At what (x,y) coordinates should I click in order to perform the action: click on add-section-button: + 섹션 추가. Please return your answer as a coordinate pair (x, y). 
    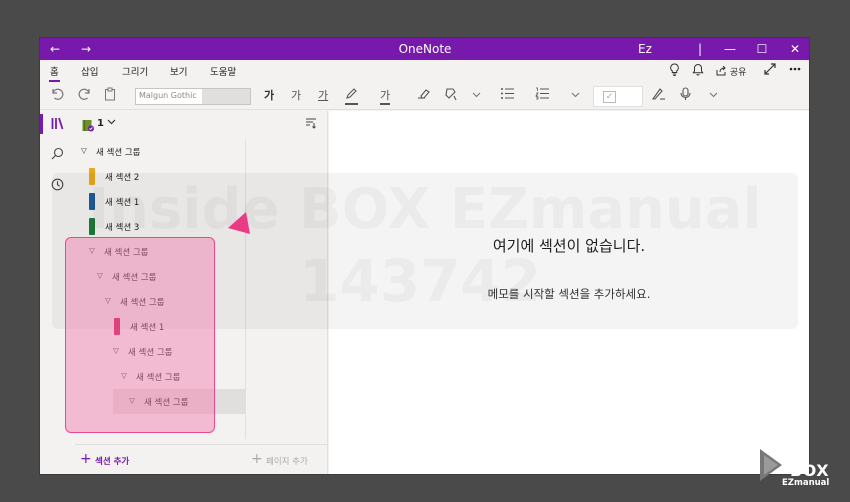
    Looking at the image, I should click on (160, 459).